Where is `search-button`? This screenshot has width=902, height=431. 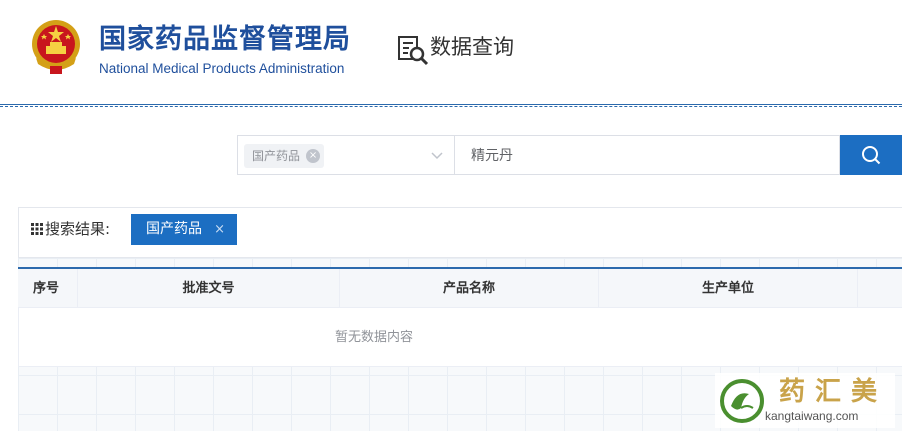
search-button is located at coordinates (871, 155).